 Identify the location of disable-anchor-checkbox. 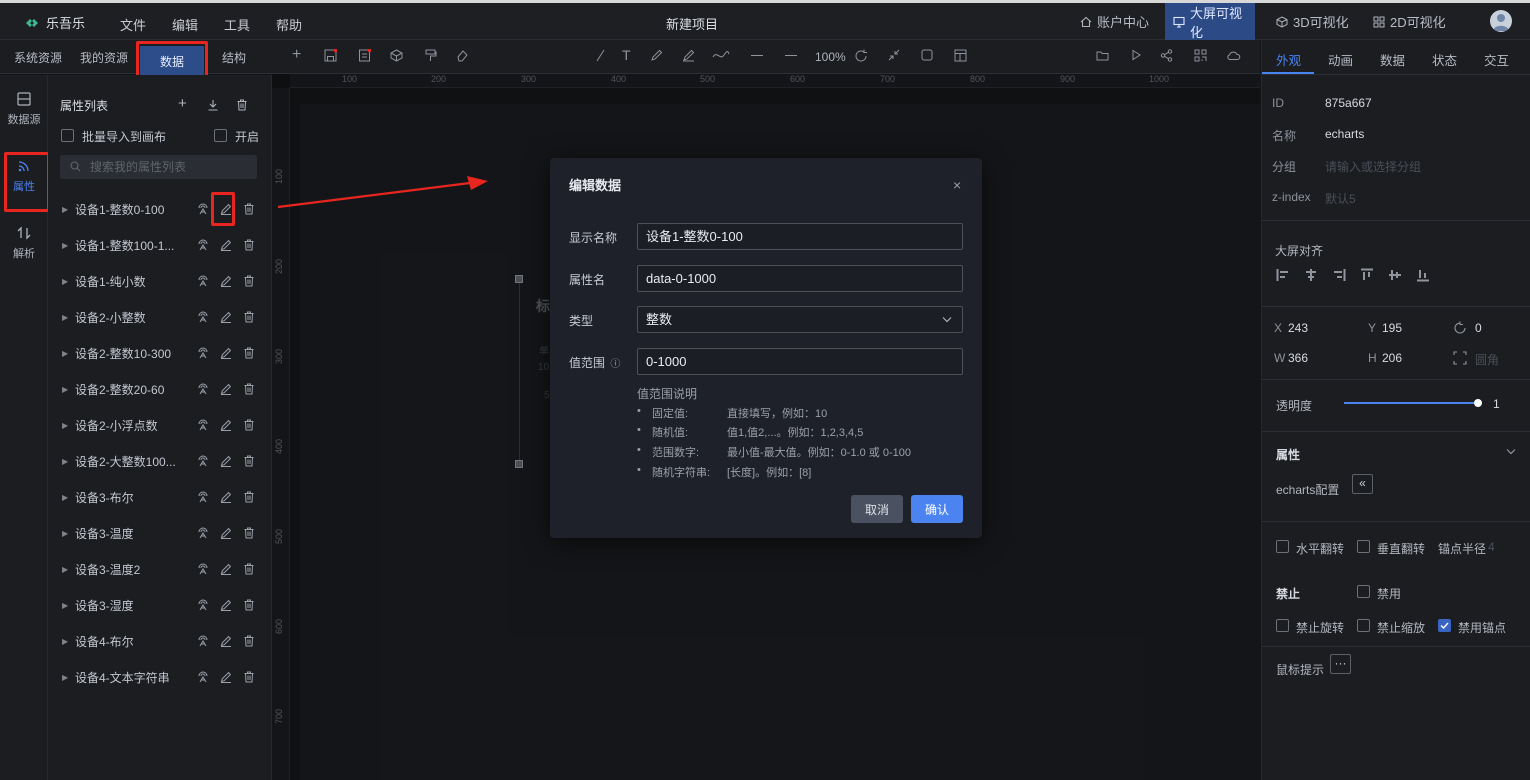
(1444, 625).